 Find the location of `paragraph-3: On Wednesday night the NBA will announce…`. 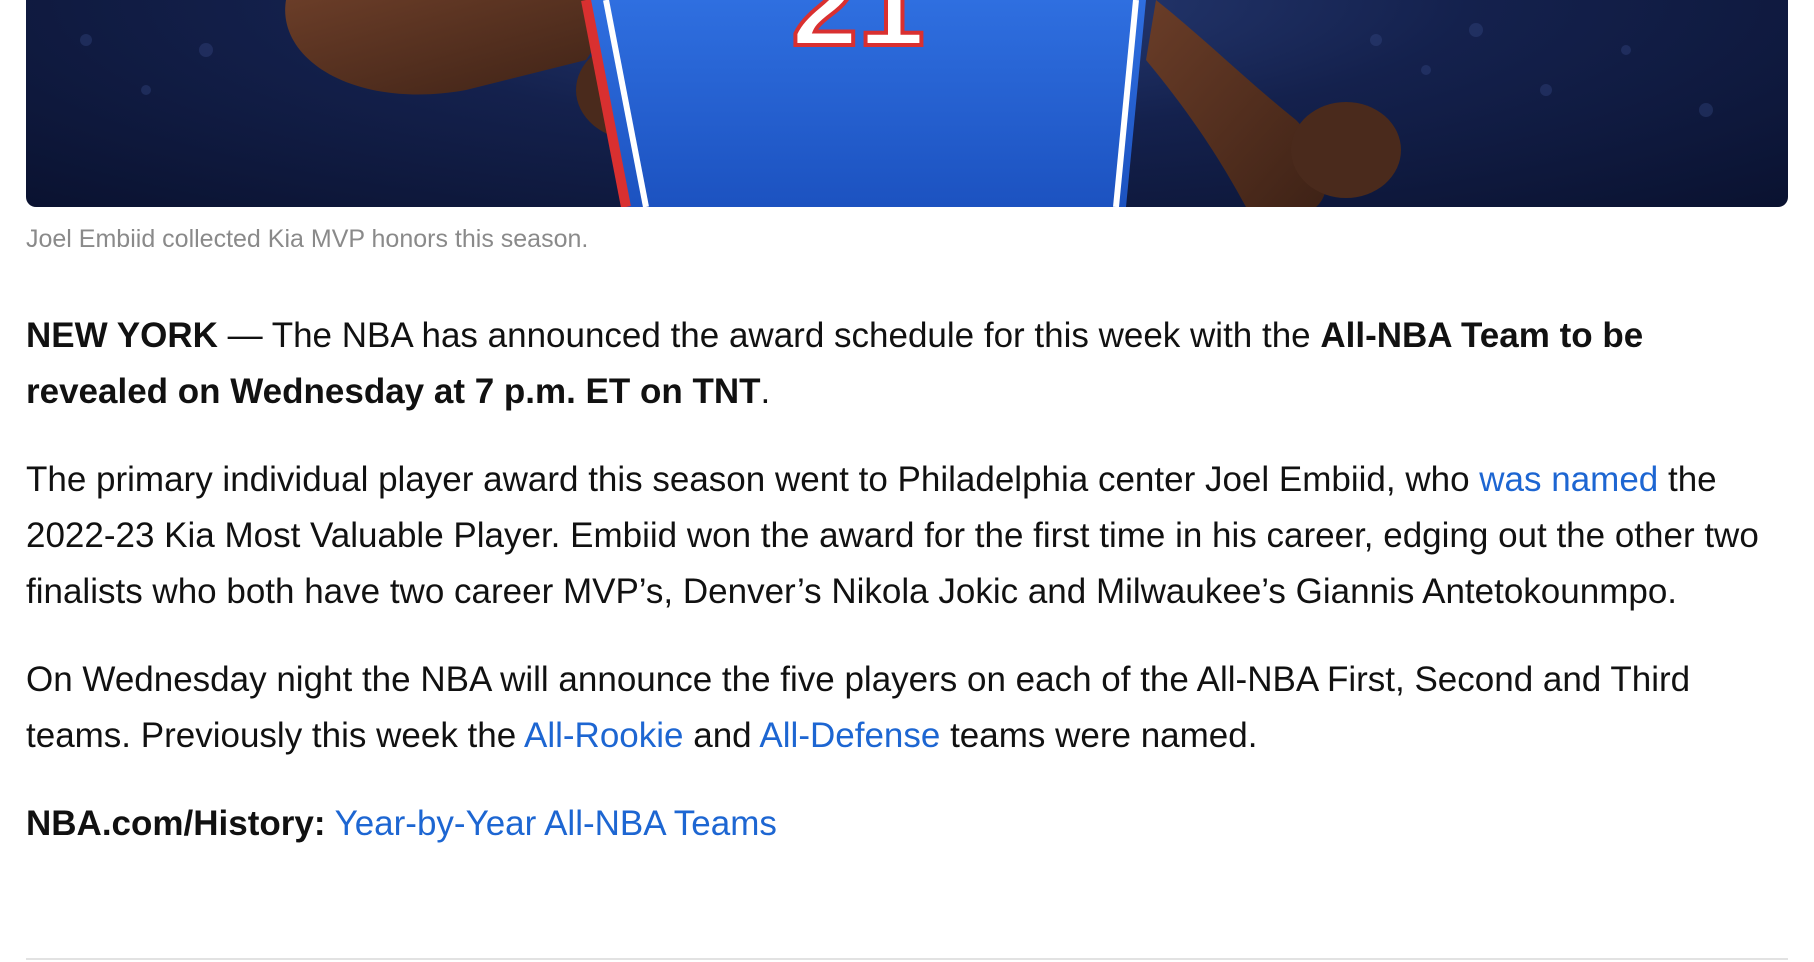

paragraph-3: On Wednesday night the NBA will announce… is located at coordinates (907, 708).